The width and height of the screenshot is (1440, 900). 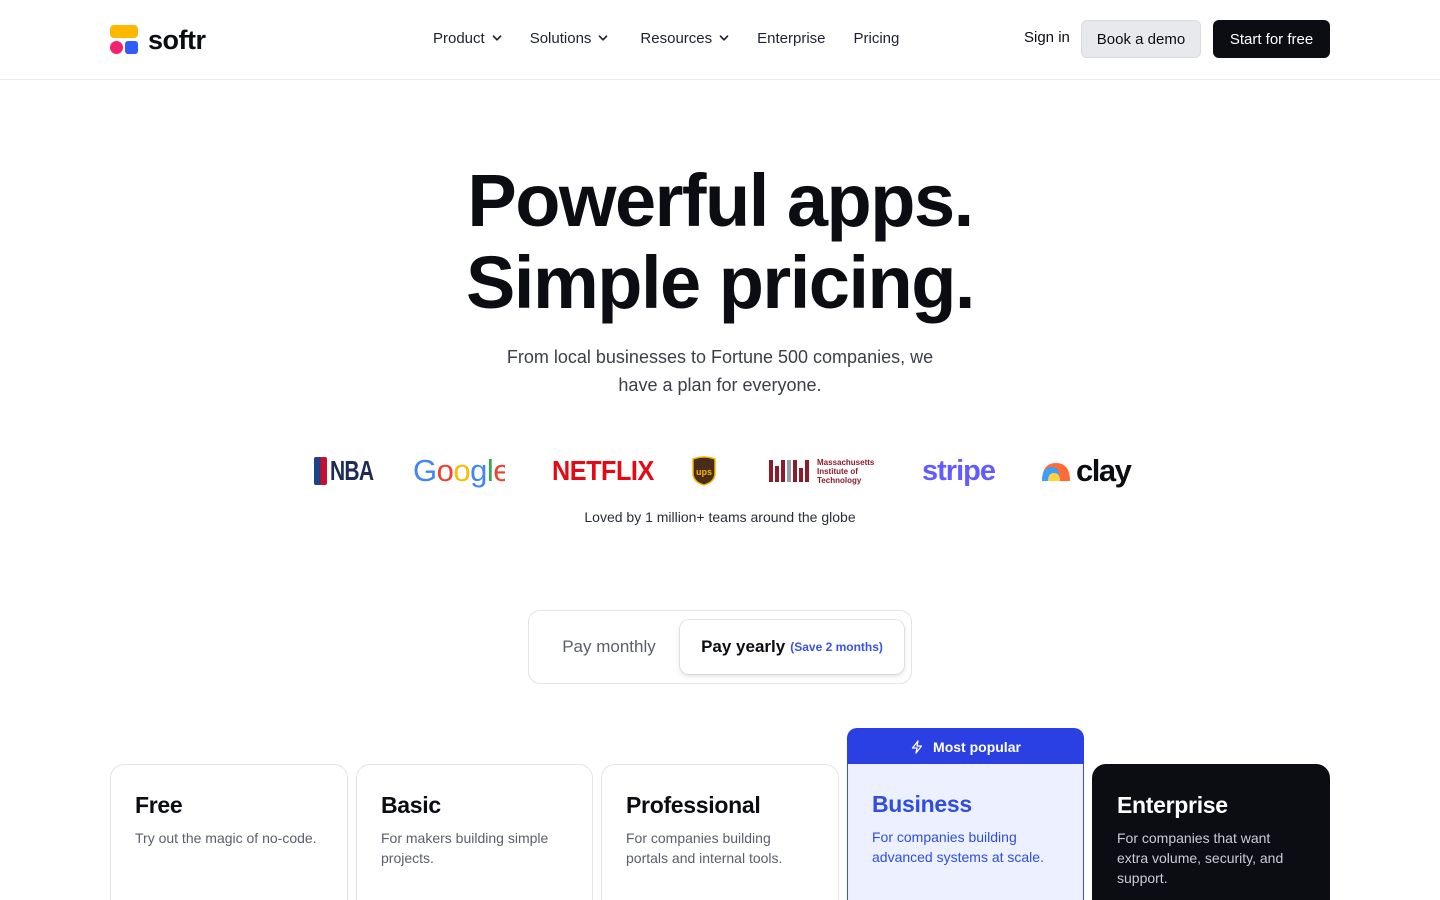 I want to click on plan-name: Business, so click(x=922, y=804).